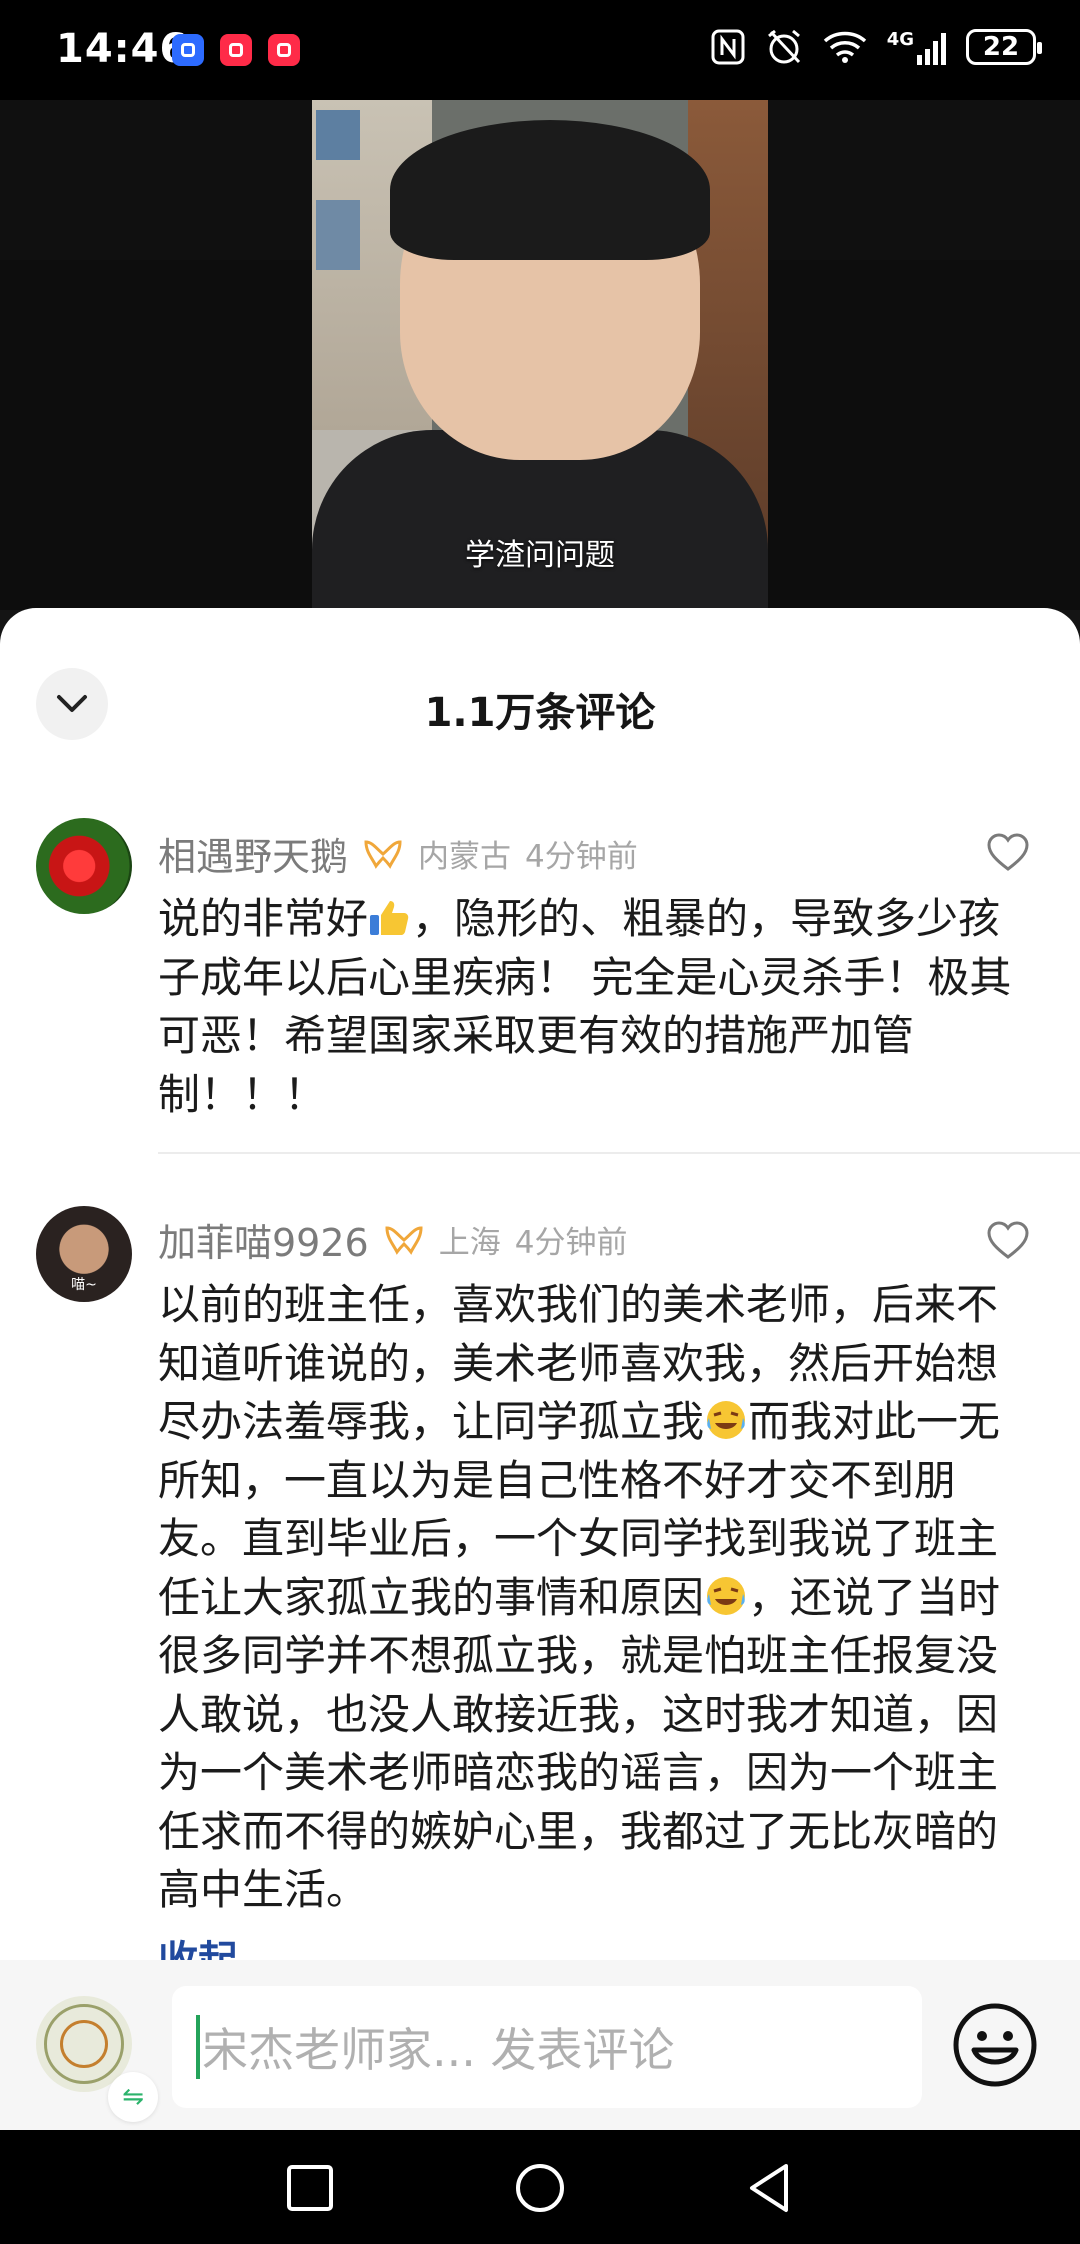  Describe the element at coordinates (198, 2047) in the screenshot. I see `text-caret` at that location.